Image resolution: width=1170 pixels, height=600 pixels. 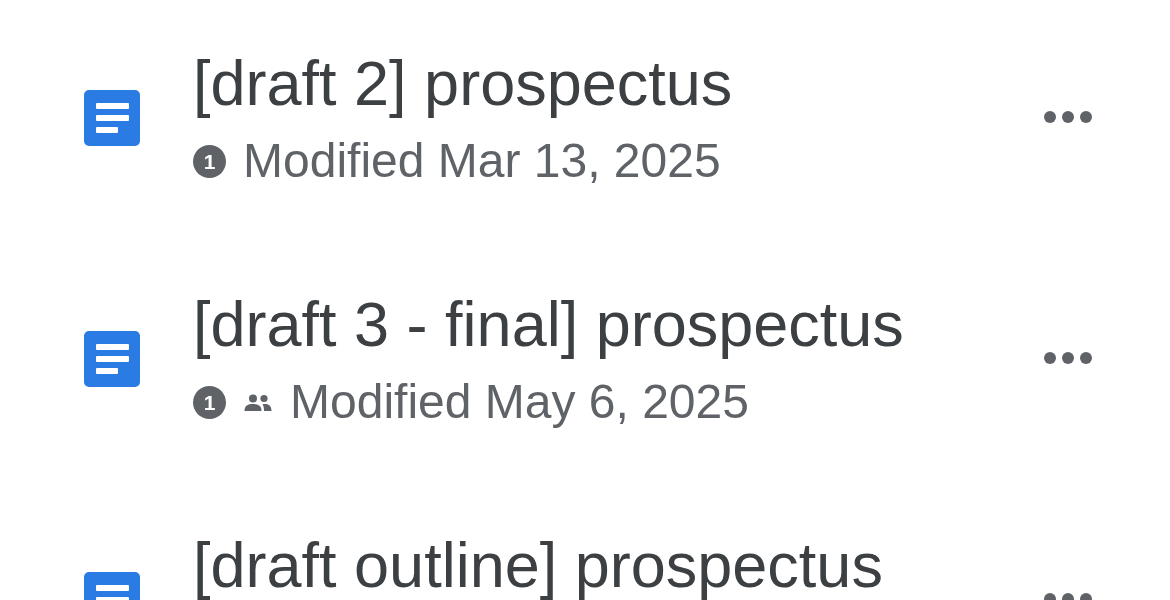 What do you see at coordinates (549, 324) in the screenshot?
I see `file-title: [draft 3 - final] prospectus` at bounding box center [549, 324].